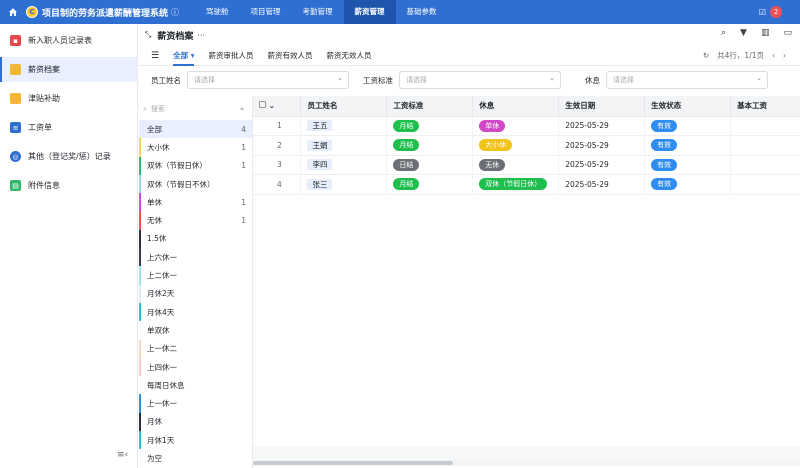 The image size is (800, 468). Describe the element at coordinates (762, 12) in the screenshot. I see `task-check-icon: ☑` at that location.